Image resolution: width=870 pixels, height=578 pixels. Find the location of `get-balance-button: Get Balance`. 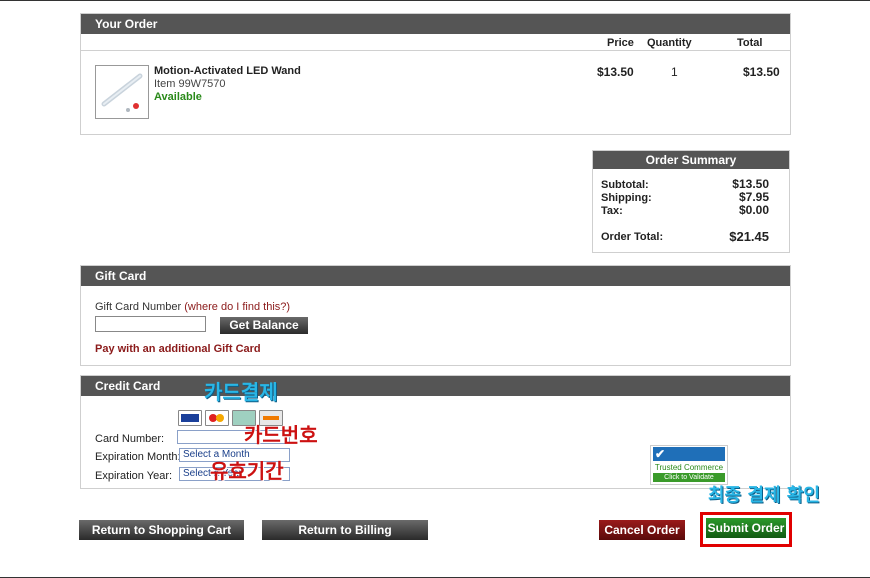

get-balance-button: Get Balance is located at coordinates (264, 325).